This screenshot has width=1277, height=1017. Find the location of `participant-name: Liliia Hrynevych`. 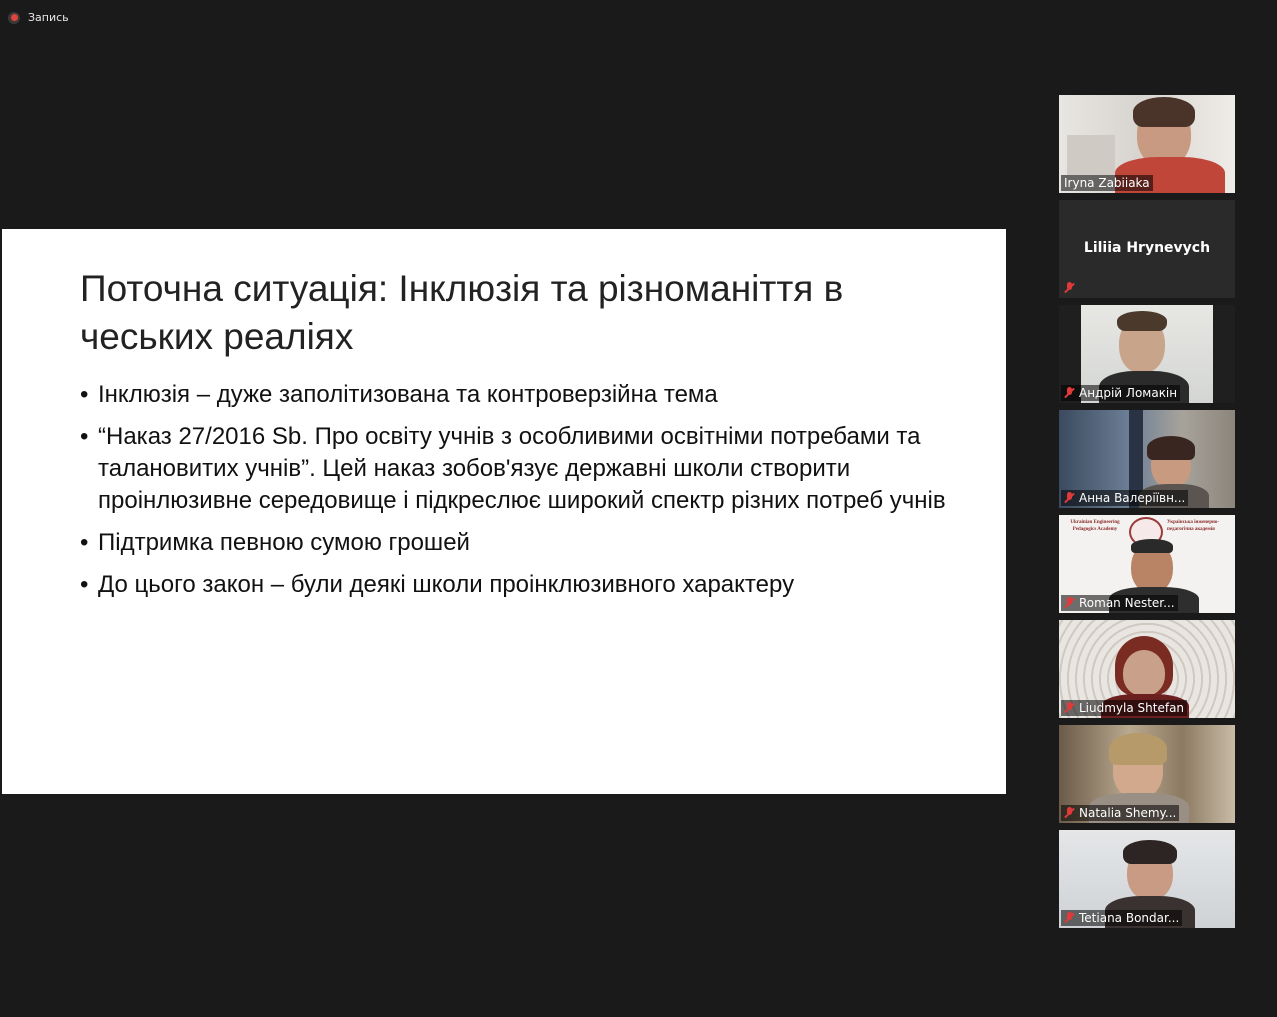

participant-name: Liliia Hrynevych is located at coordinates (1147, 248).